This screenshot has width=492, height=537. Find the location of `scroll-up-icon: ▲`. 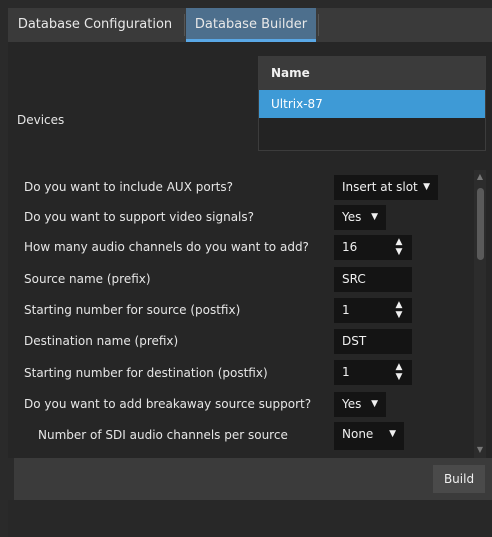

scroll-up-icon: ▲ is located at coordinates (480, 177).